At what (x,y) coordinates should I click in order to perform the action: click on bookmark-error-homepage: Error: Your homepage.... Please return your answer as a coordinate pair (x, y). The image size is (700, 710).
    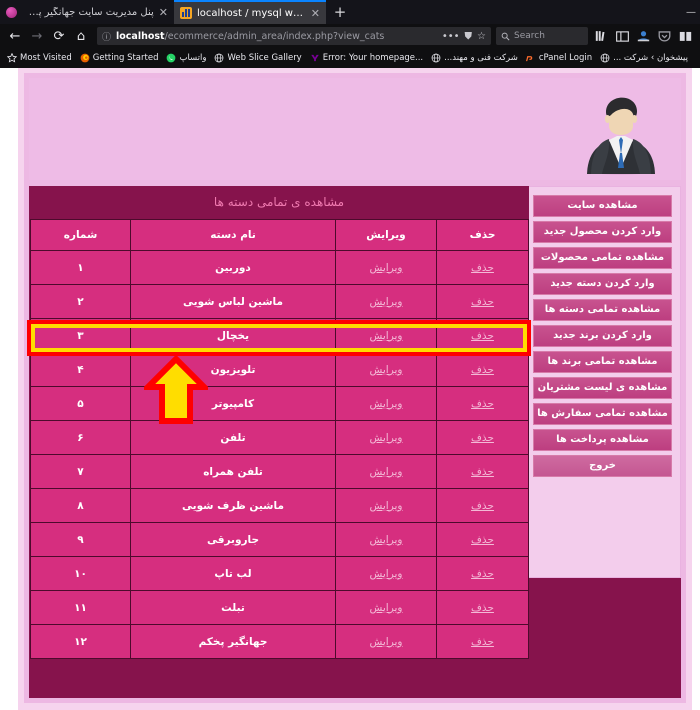
    Looking at the image, I should click on (366, 58).